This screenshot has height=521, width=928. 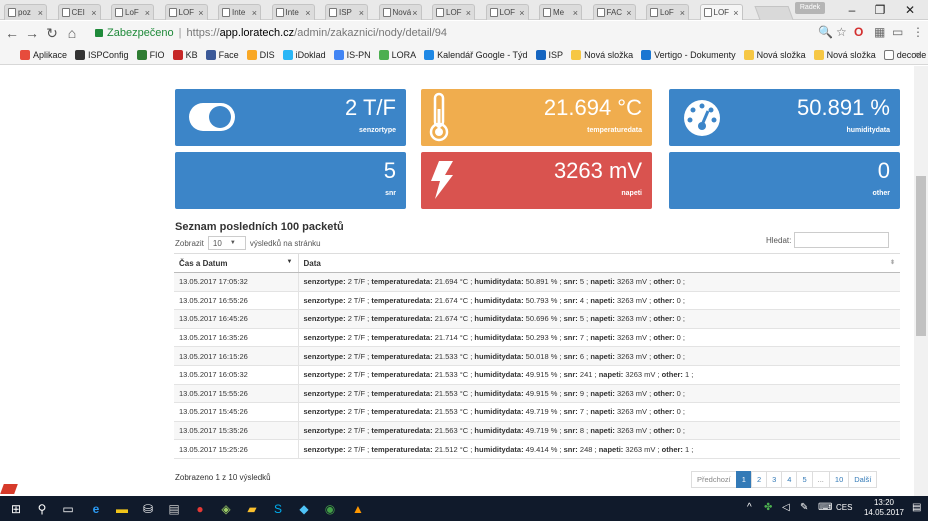 What do you see at coordinates (148, 508) in the screenshot?
I see `store-icon: ⛁` at bounding box center [148, 508].